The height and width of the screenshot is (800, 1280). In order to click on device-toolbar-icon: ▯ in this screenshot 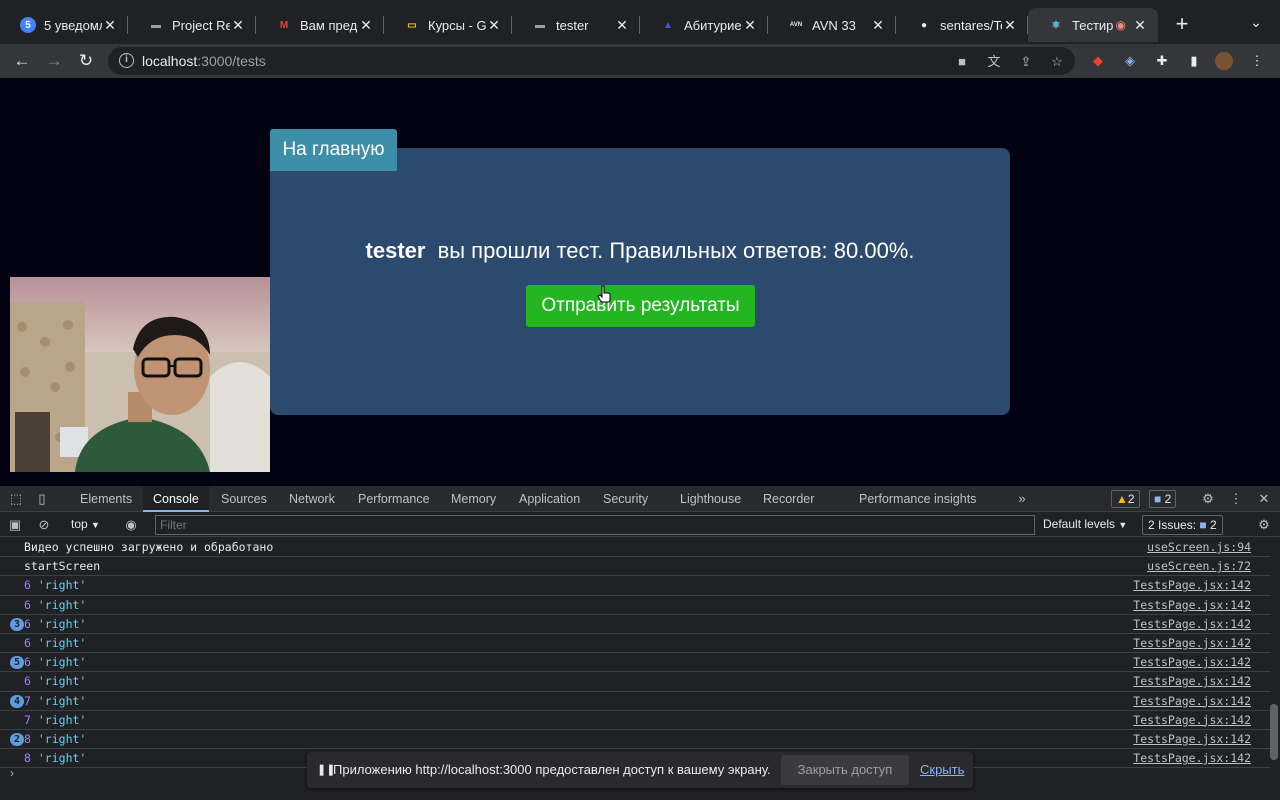, I will do `click(42, 499)`.